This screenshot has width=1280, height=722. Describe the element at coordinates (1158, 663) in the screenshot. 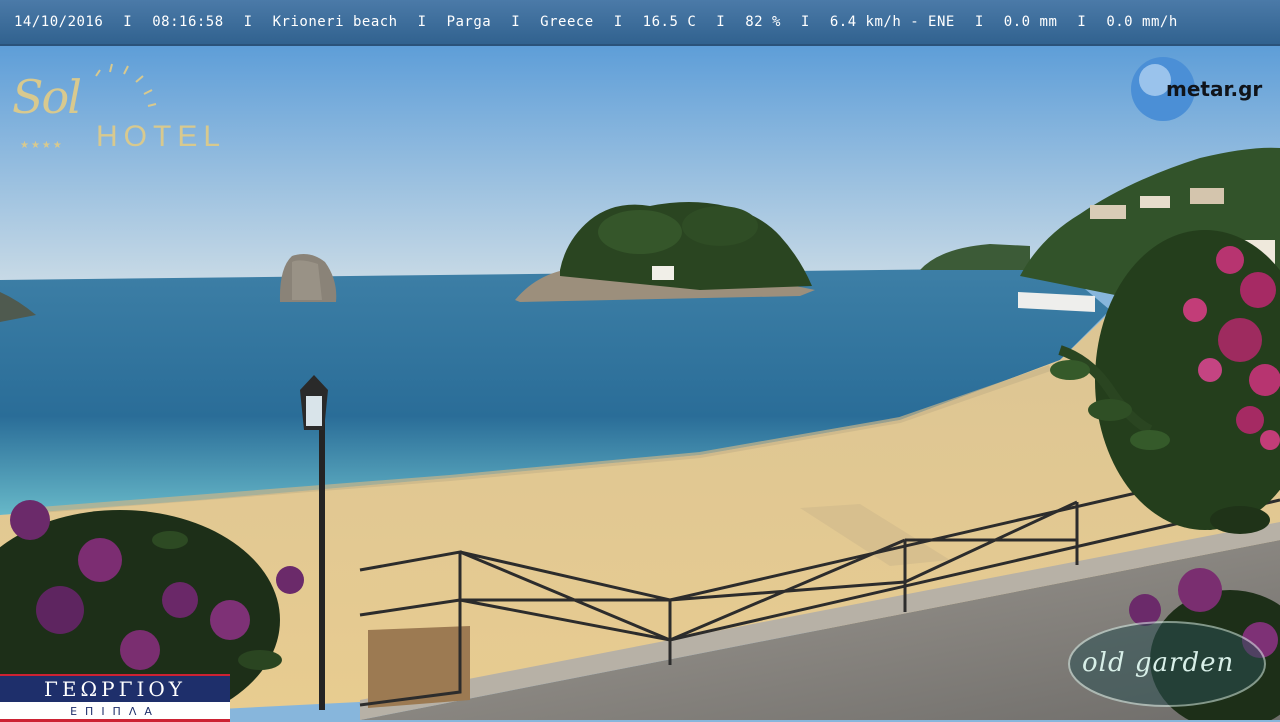

I see `old-garden-wordmark: old garden` at that location.